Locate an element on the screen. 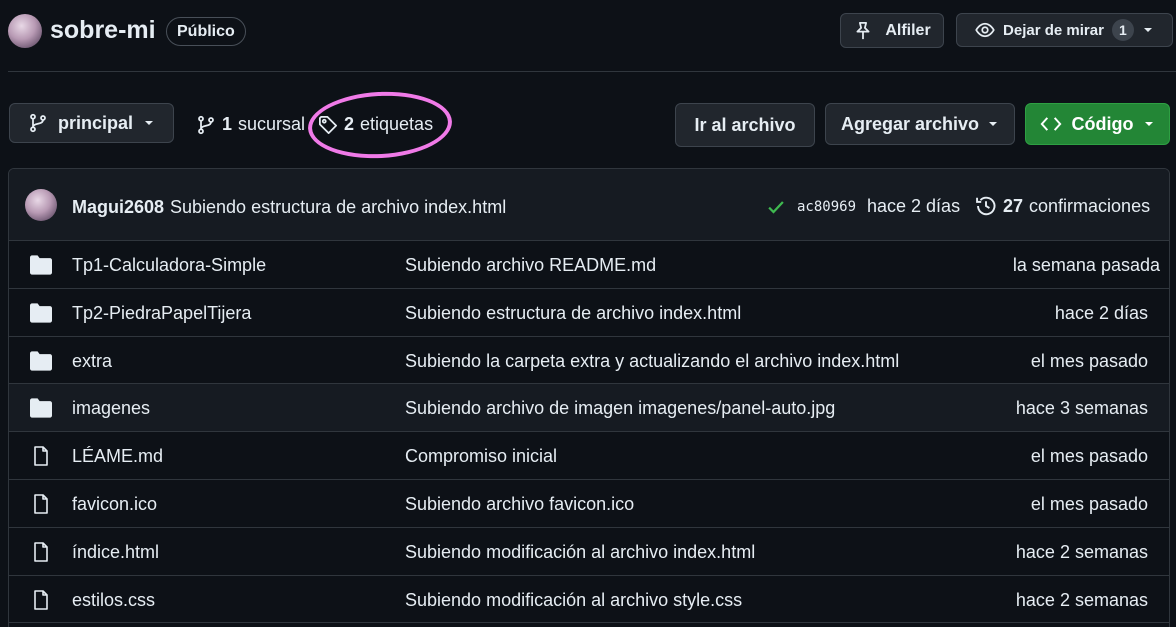 The image size is (1176, 627). branch-name: principal is located at coordinates (95, 122).